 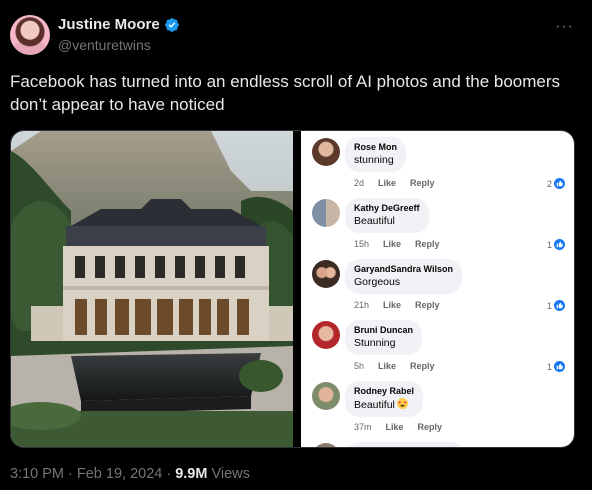 I want to click on author-name-row: Justine Moore, so click(x=119, y=24).